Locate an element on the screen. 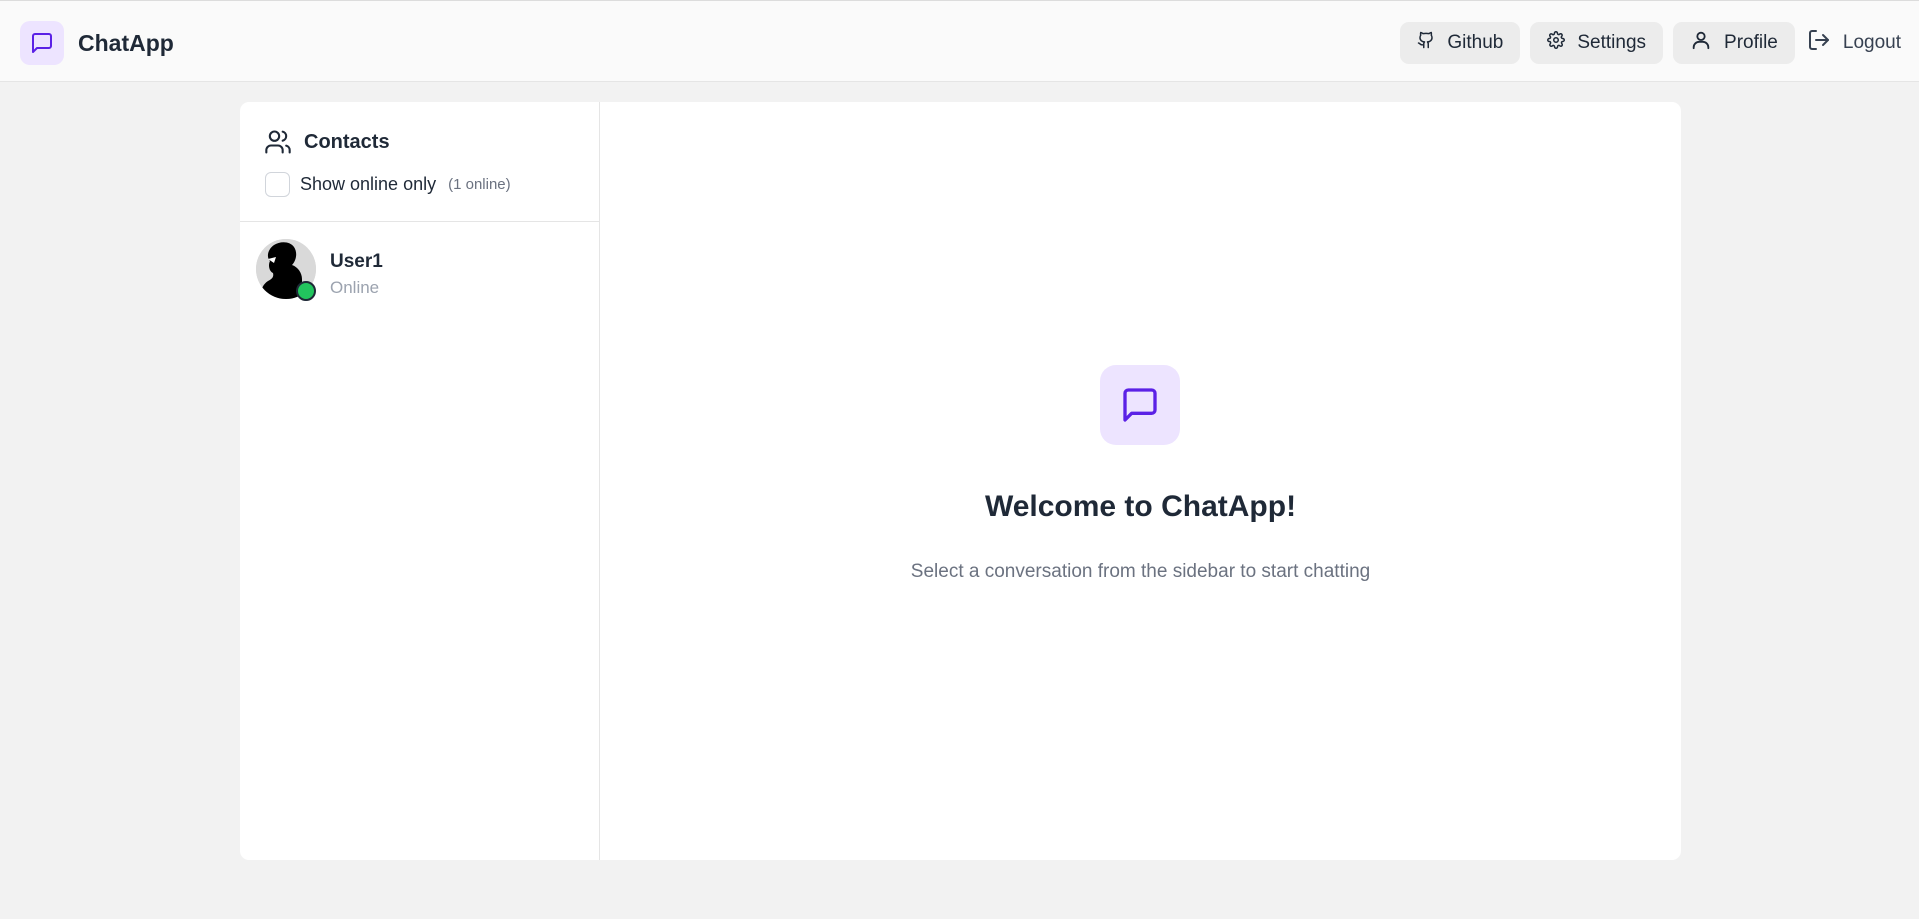  user-icon is located at coordinates (1701, 43).